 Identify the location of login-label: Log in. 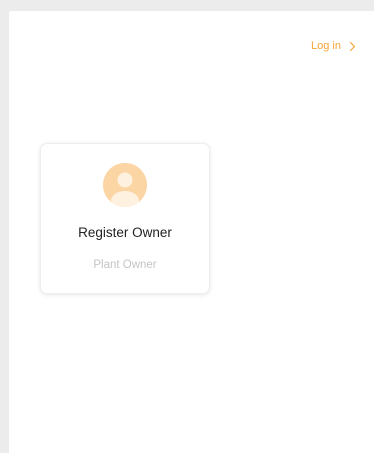
(326, 46).